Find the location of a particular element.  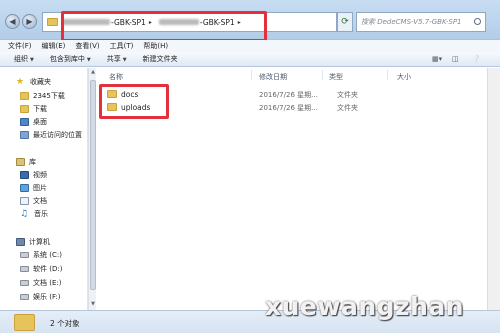

music-icon: ♫ is located at coordinates (24, 213).